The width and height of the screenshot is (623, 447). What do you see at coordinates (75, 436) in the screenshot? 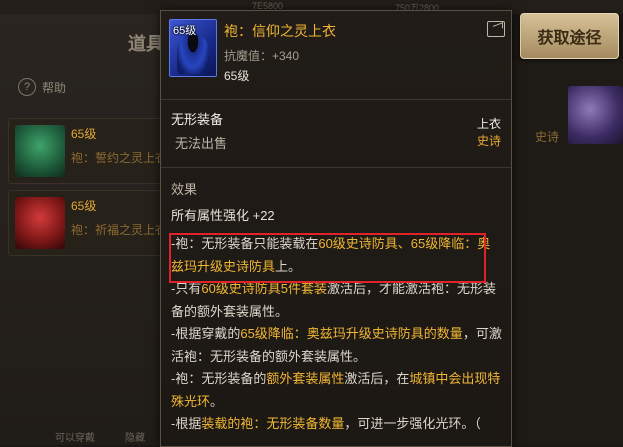
I see `wearable-filter: 可以穿戴` at bounding box center [75, 436].